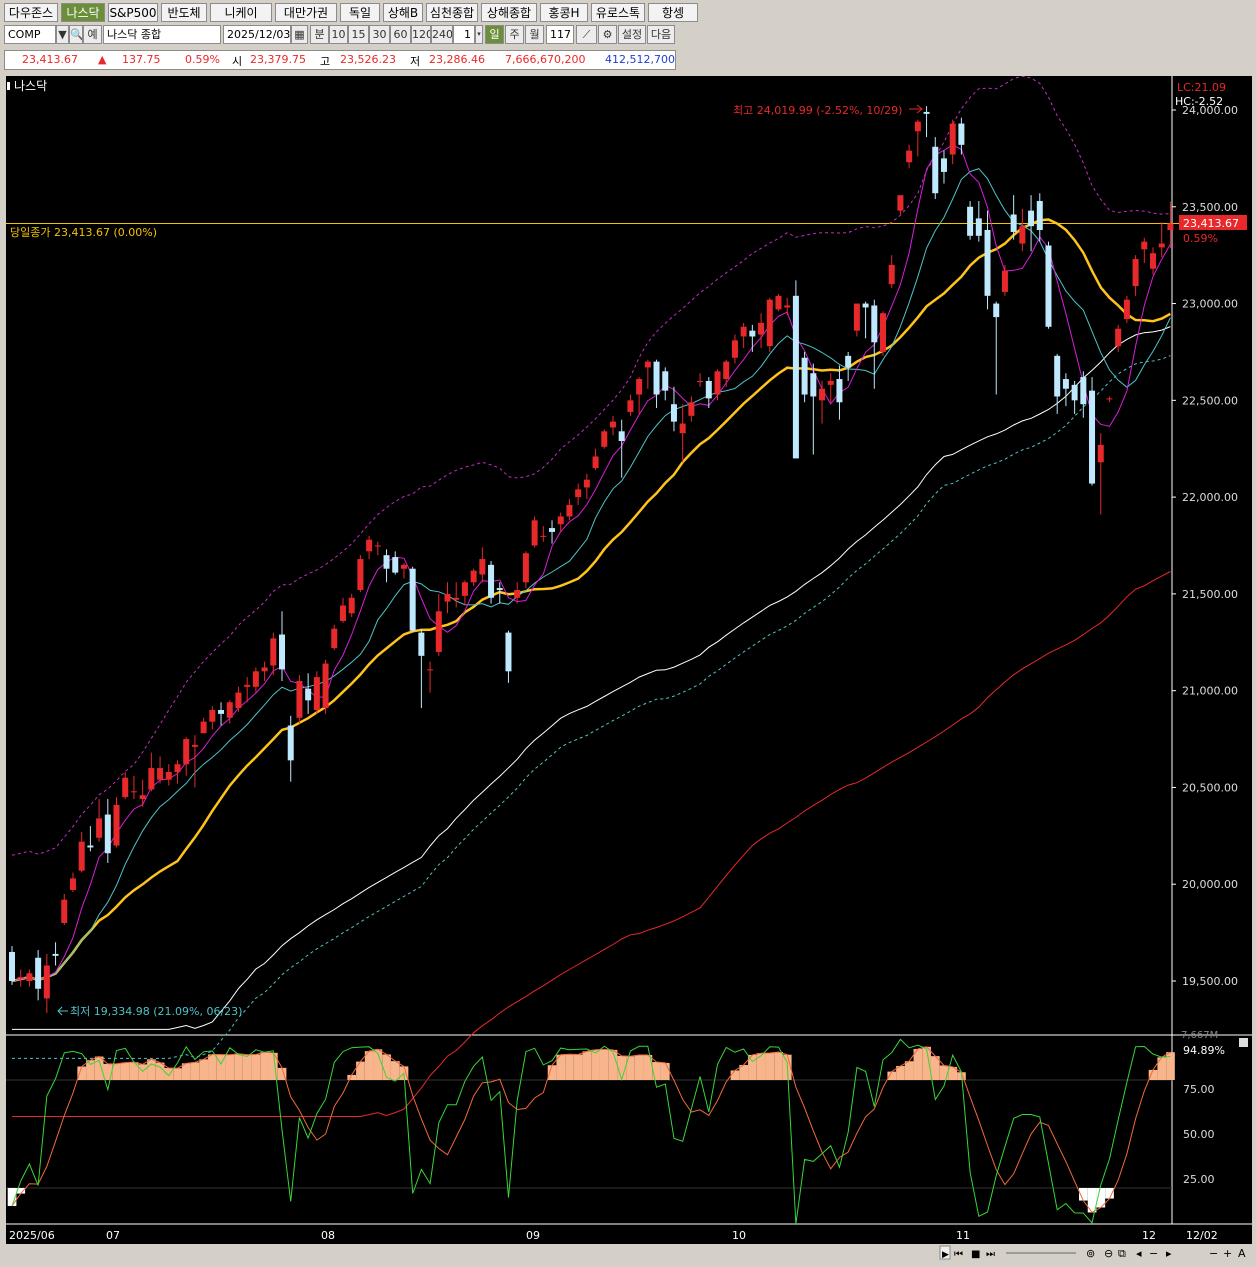  I want to click on panel-collapse-icon, so click(1243, 1042).